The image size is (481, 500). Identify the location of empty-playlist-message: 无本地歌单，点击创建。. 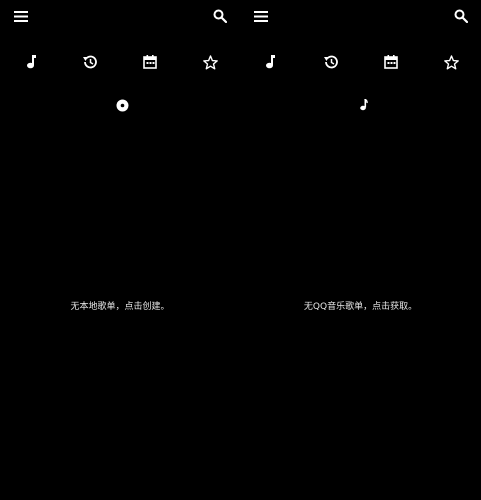
(120, 307).